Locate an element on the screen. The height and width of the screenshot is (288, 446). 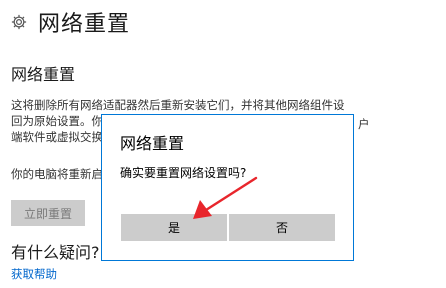
page-header: 网络重置 is located at coordinates (70, 22).